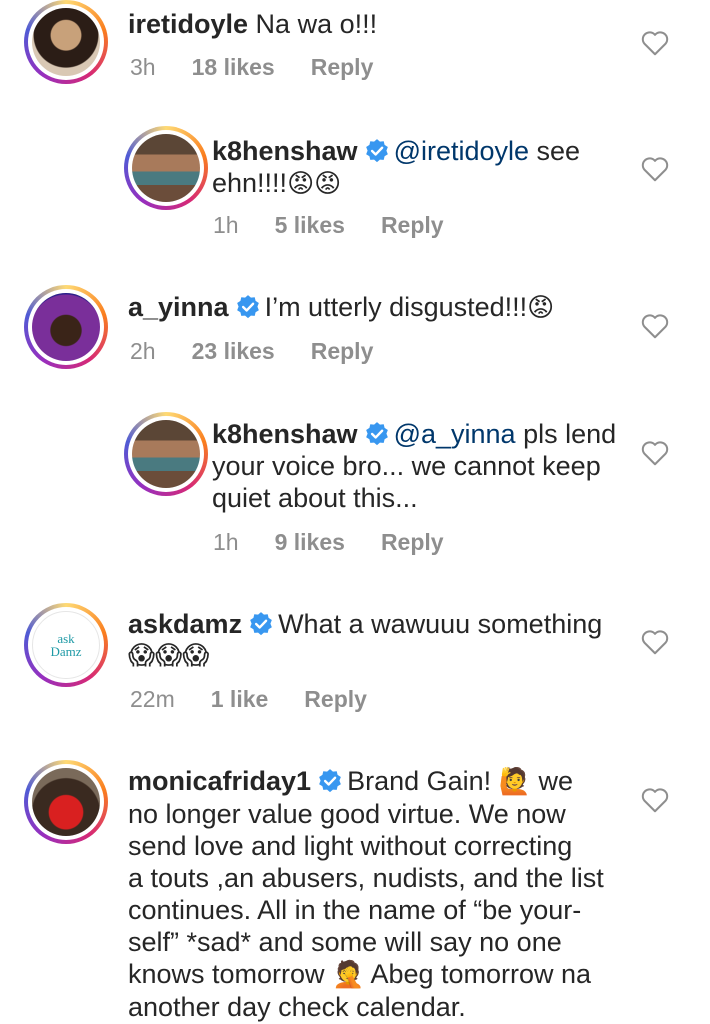  I want to click on likes-count: 18 likes, so click(233, 67).